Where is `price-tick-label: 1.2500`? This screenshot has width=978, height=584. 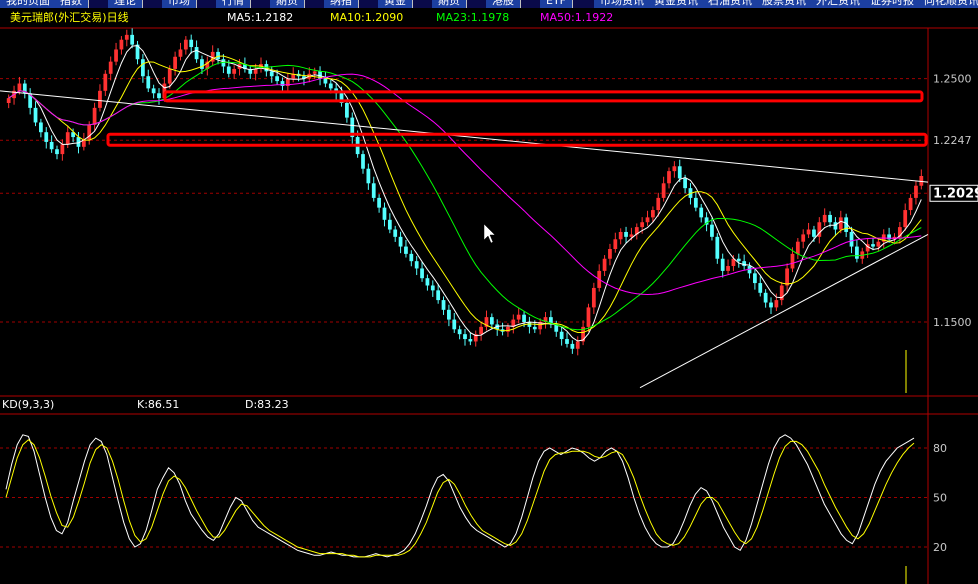 price-tick-label: 1.2500 is located at coordinates (952, 79).